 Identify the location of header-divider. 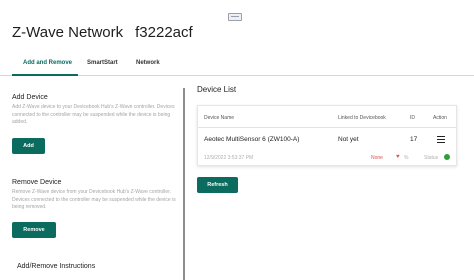
(327, 127).